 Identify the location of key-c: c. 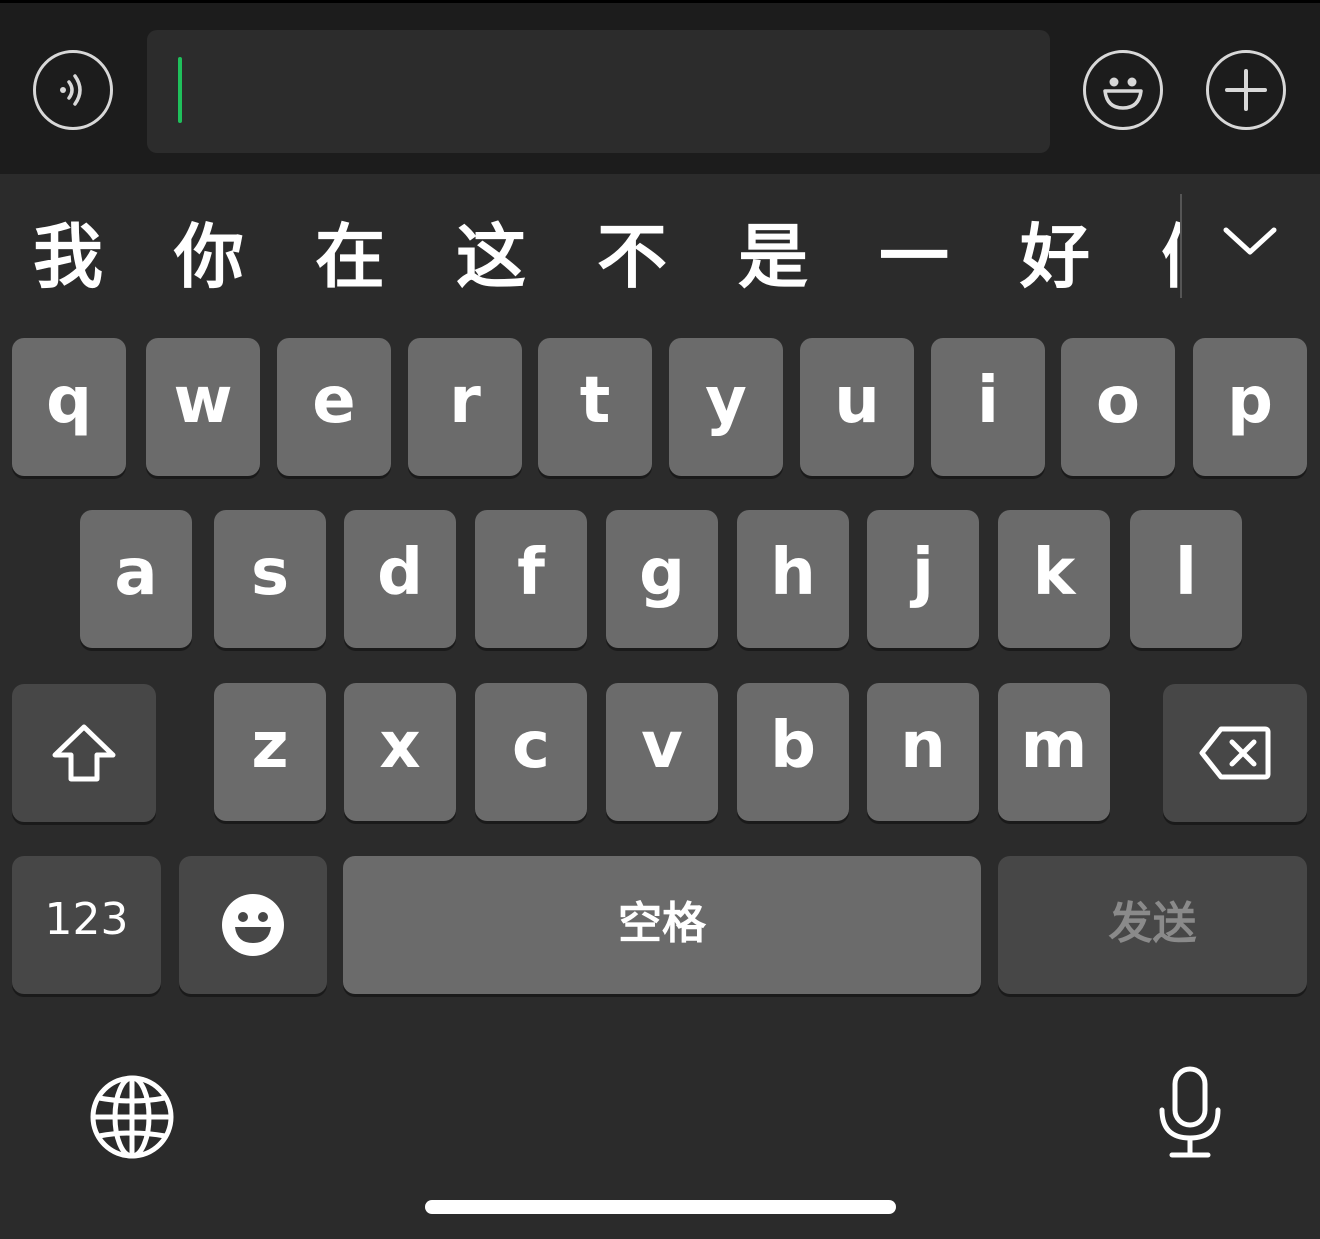
(531, 752).